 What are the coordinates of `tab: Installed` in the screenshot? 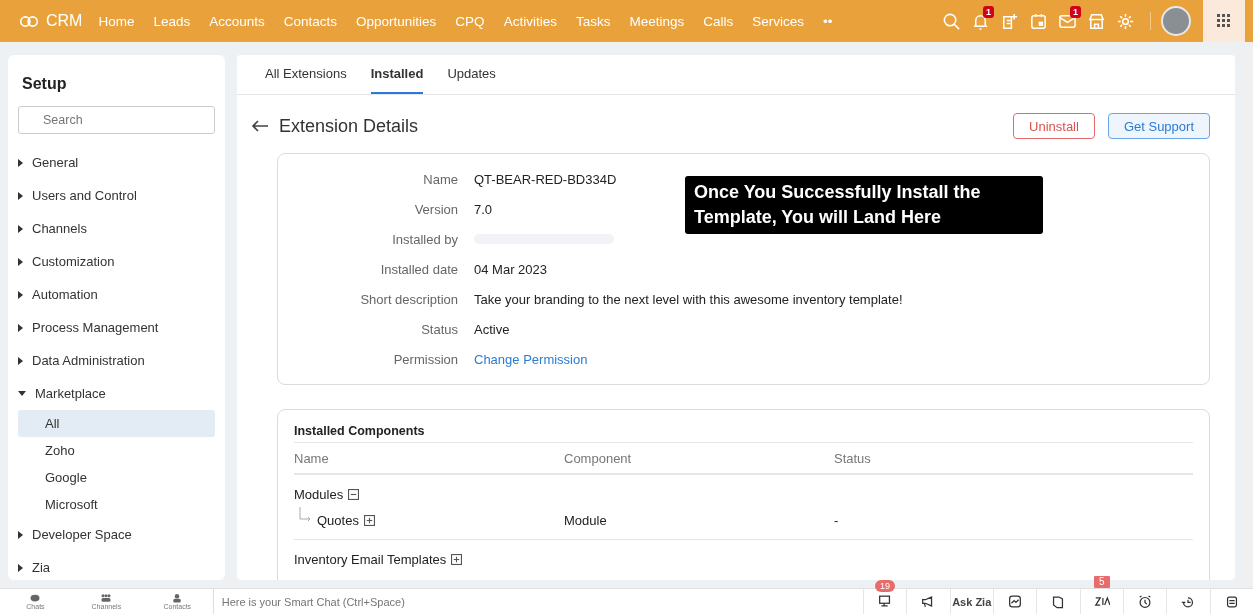 It's located at (397, 74).